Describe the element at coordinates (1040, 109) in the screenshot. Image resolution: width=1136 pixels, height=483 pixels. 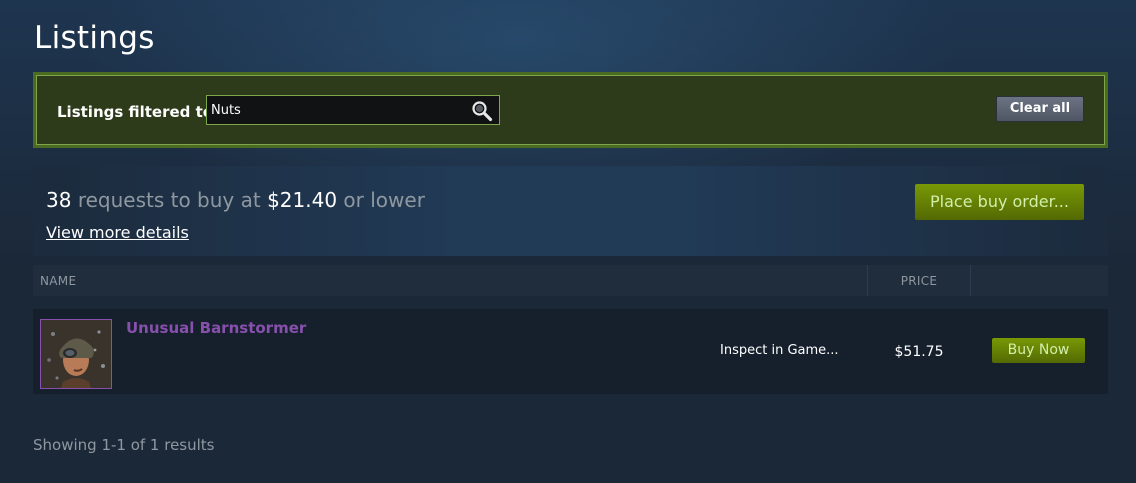
I see `clear-all-button: Clear all` at that location.